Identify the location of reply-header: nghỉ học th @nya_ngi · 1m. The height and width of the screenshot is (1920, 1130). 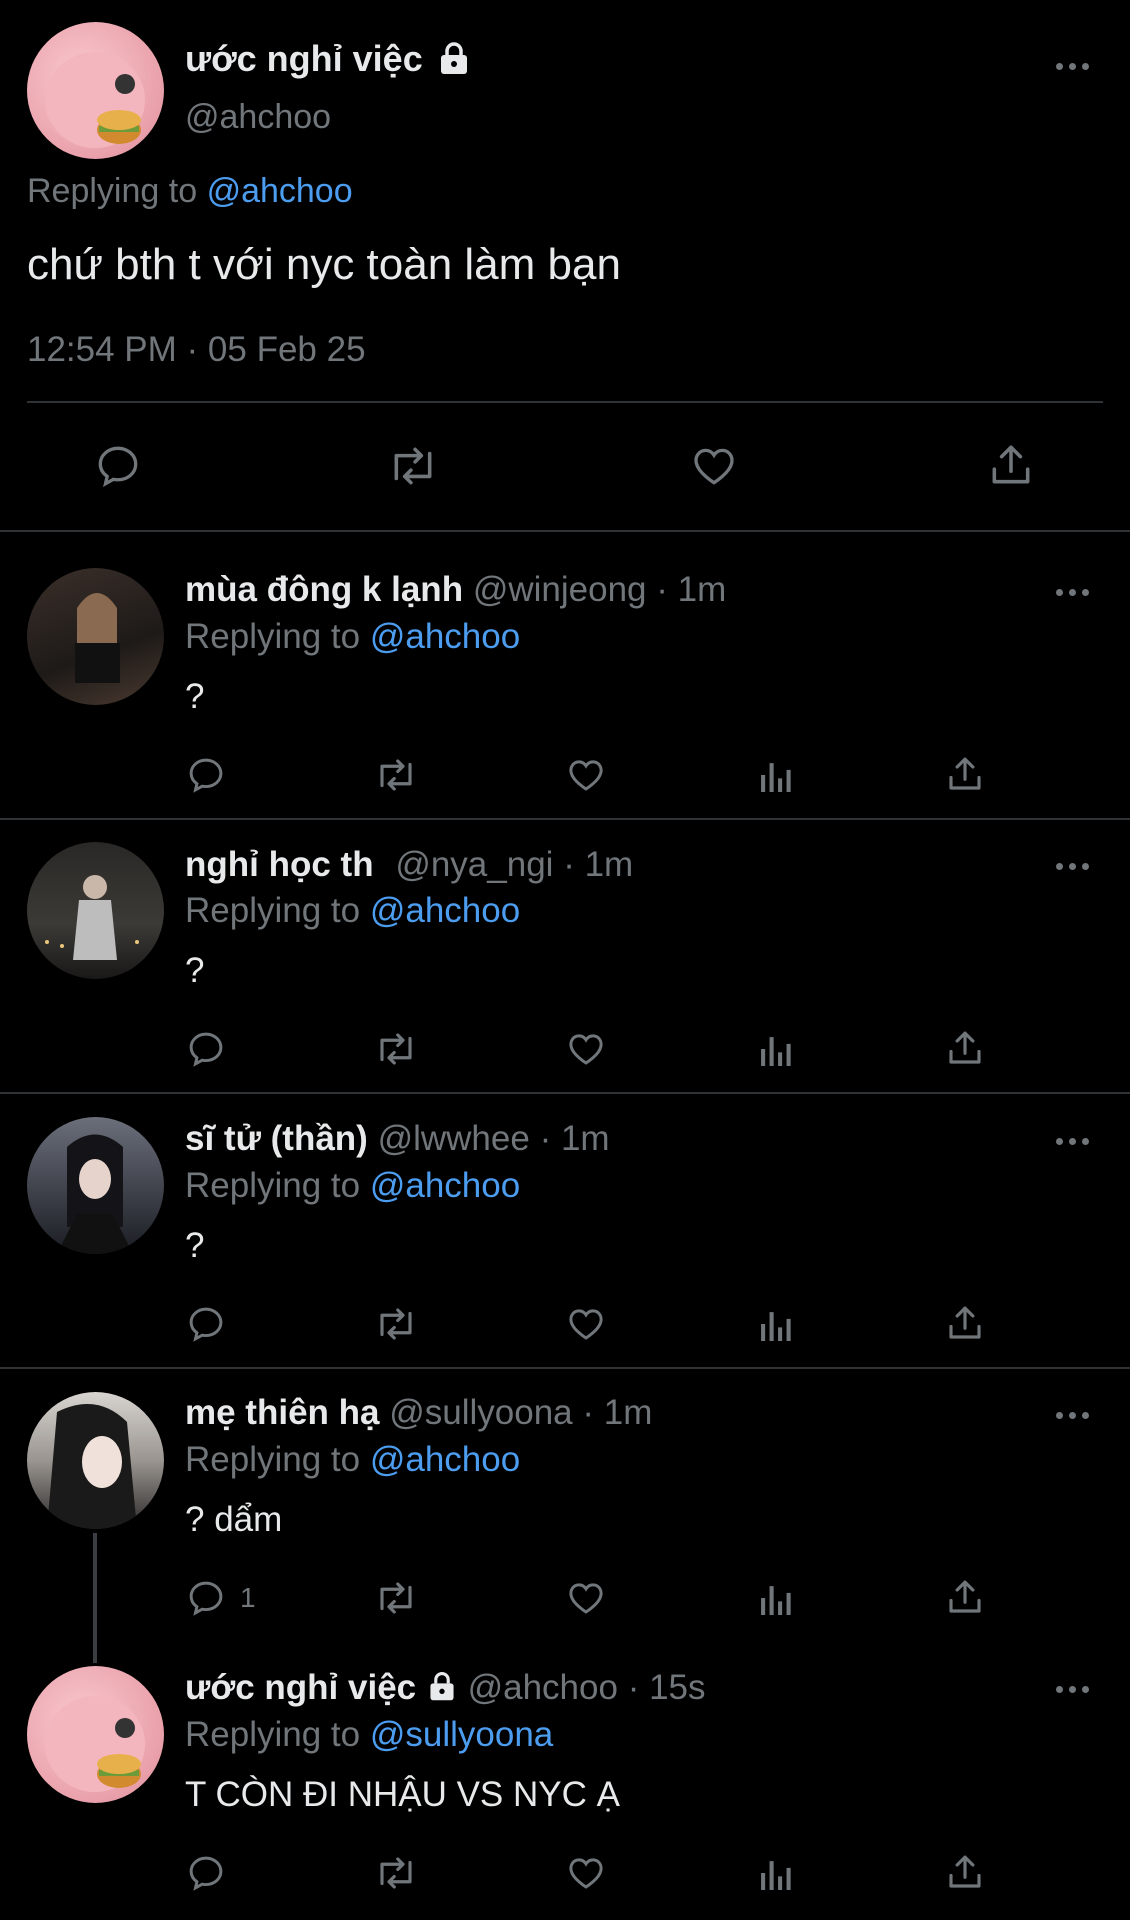
(409, 865).